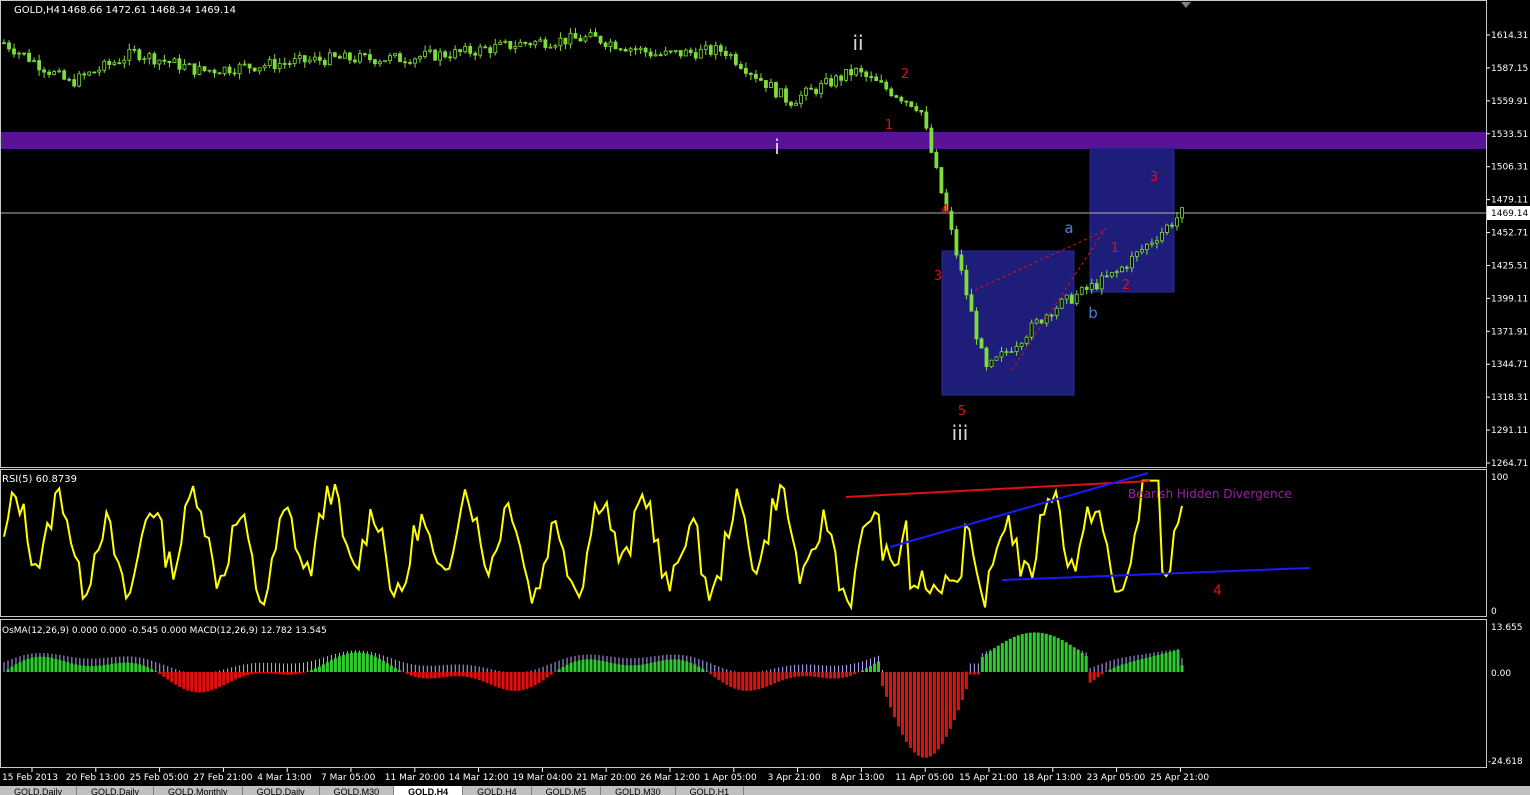  I want to click on price-tick-label: 1291.11, so click(1509, 431).